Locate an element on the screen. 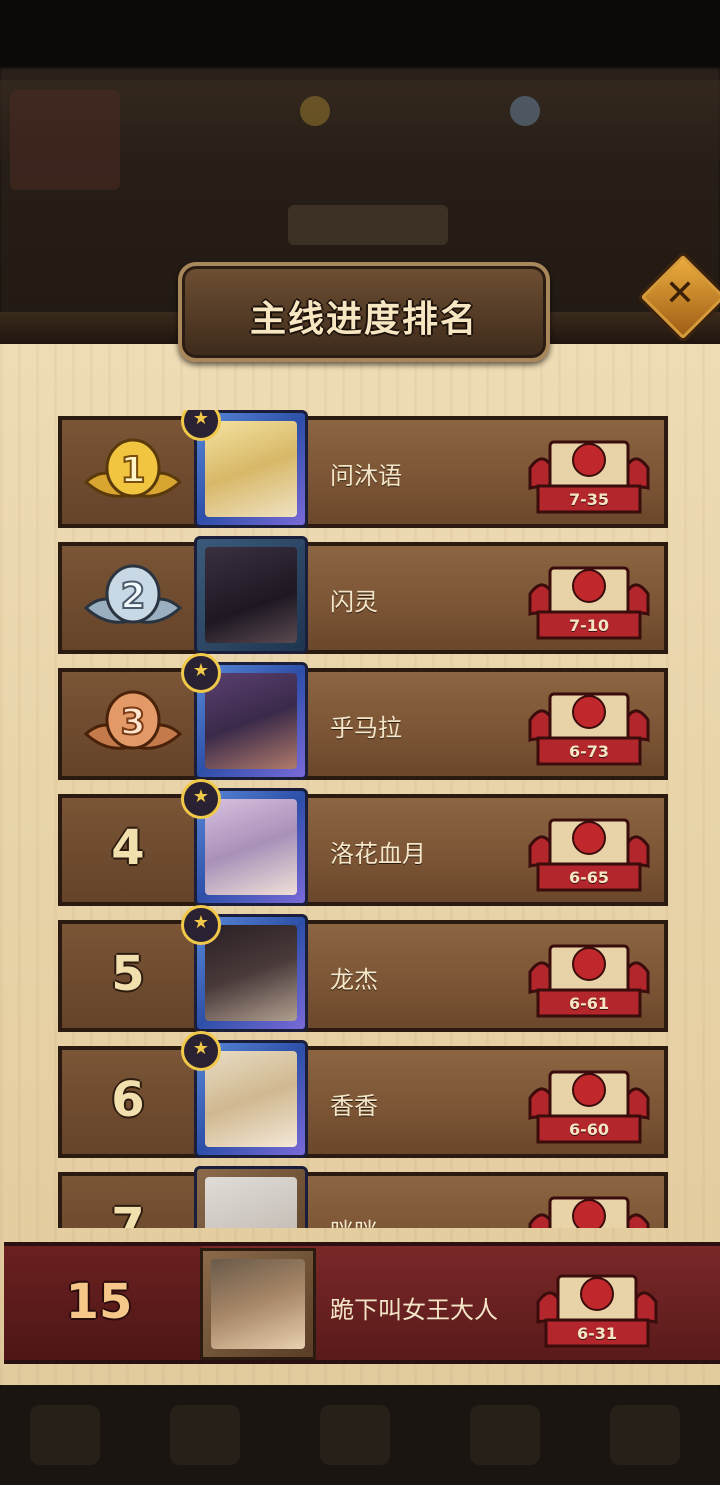  panel-title: 主线进度排名 is located at coordinates (363, 319).